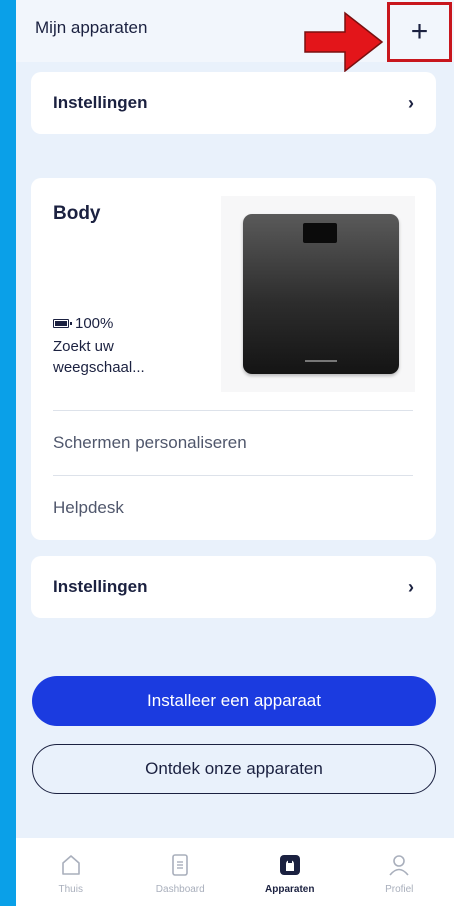 Image resolution: width=454 pixels, height=906 pixels. Describe the element at coordinates (150, 443) in the screenshot. I see `menu-item-personalize-screens: Schermen personaliseren` at that location.